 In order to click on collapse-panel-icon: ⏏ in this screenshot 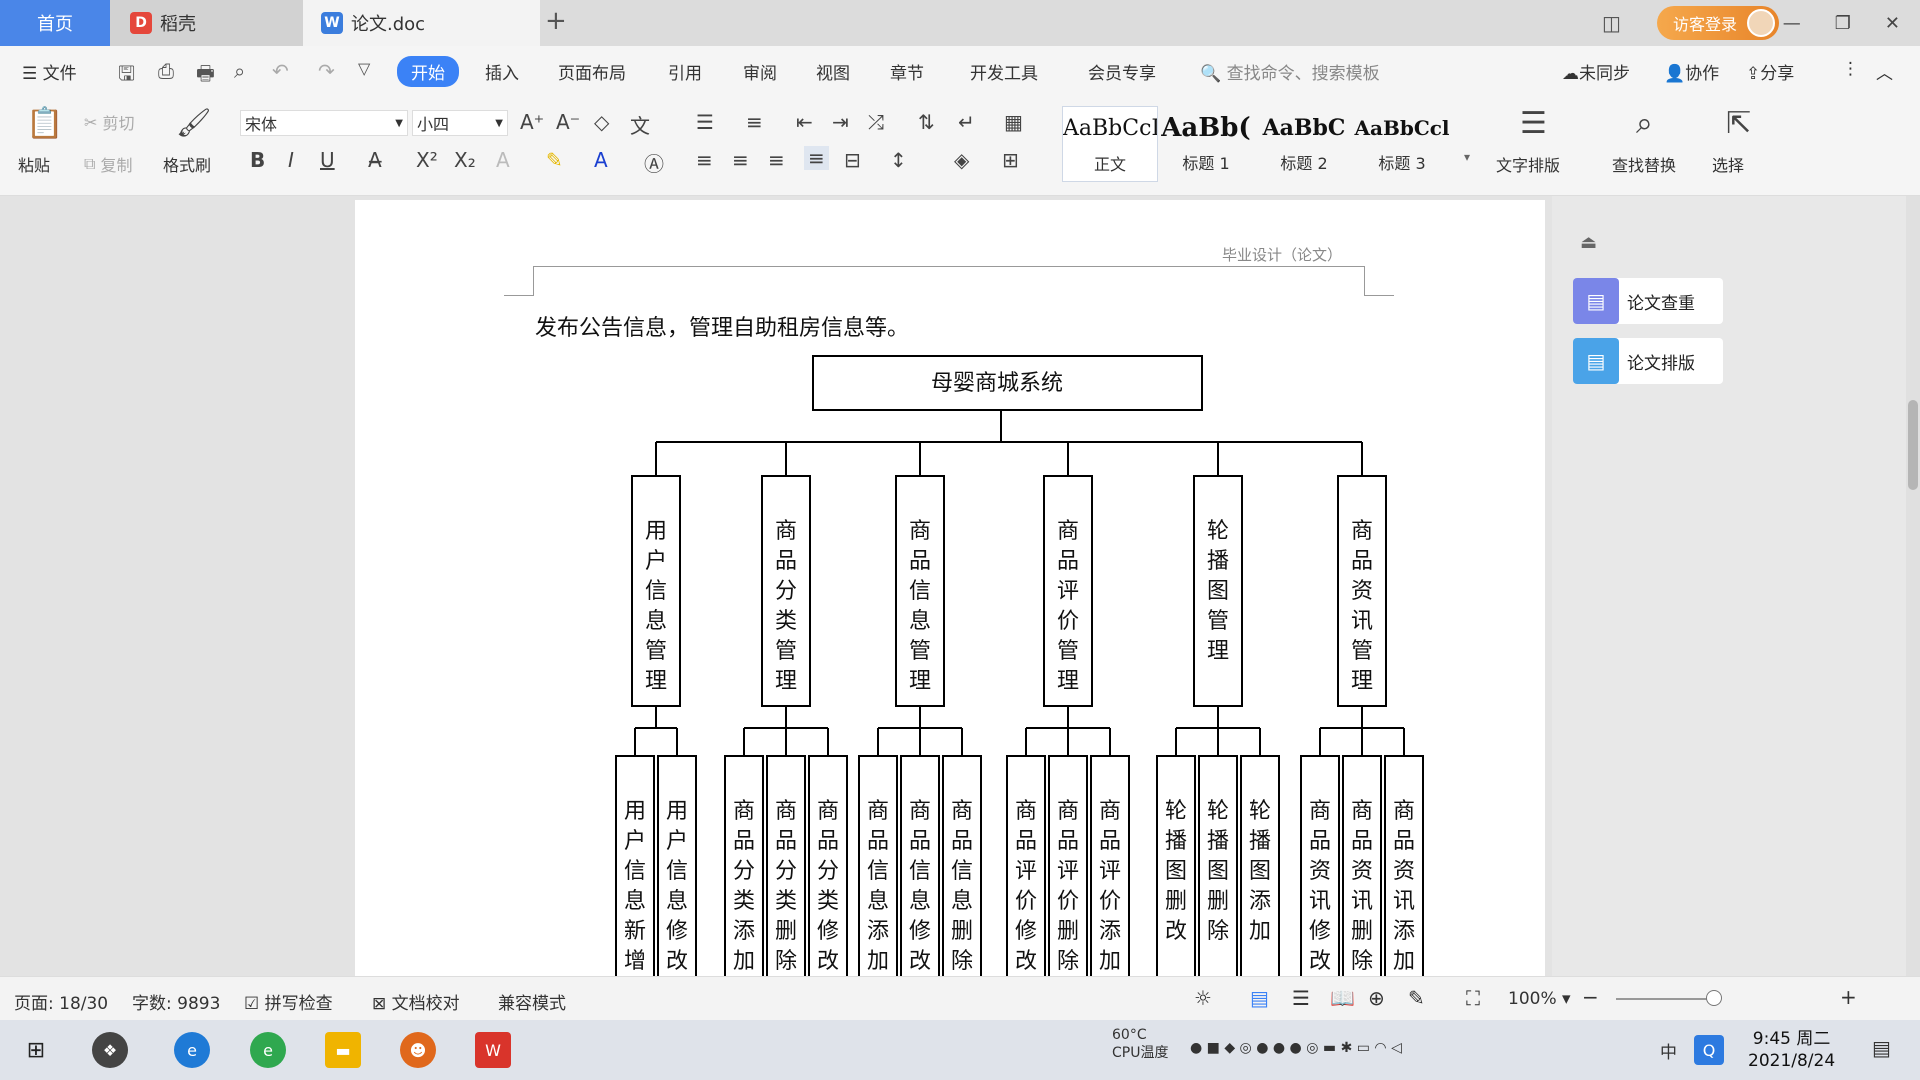, I will do `click(1588, 242)`.